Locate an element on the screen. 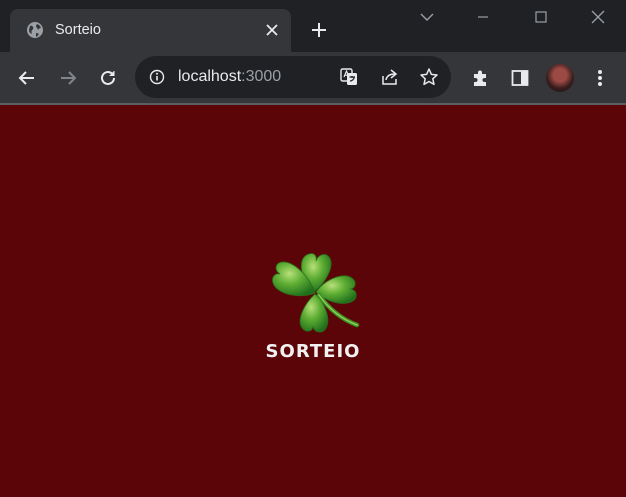  menu-kebab-icon is located at coordinates (600, 78).